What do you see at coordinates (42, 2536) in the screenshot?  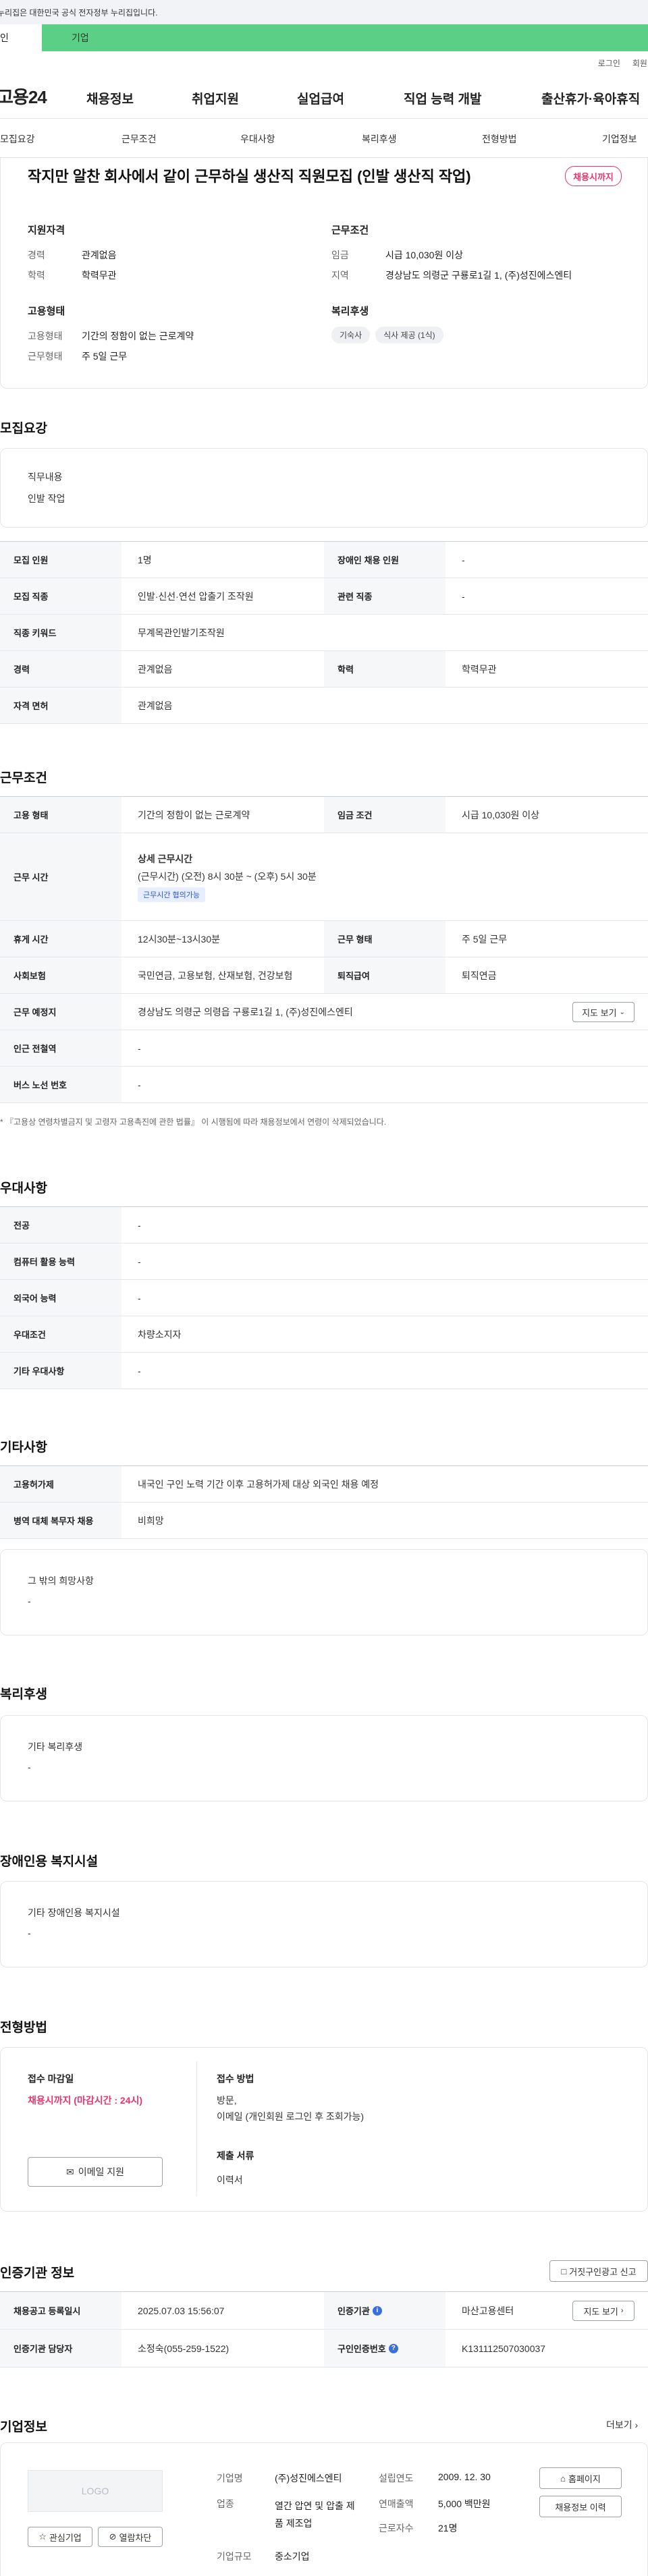 I see `star-icon: ☆` at bounding box center [42, 2536].